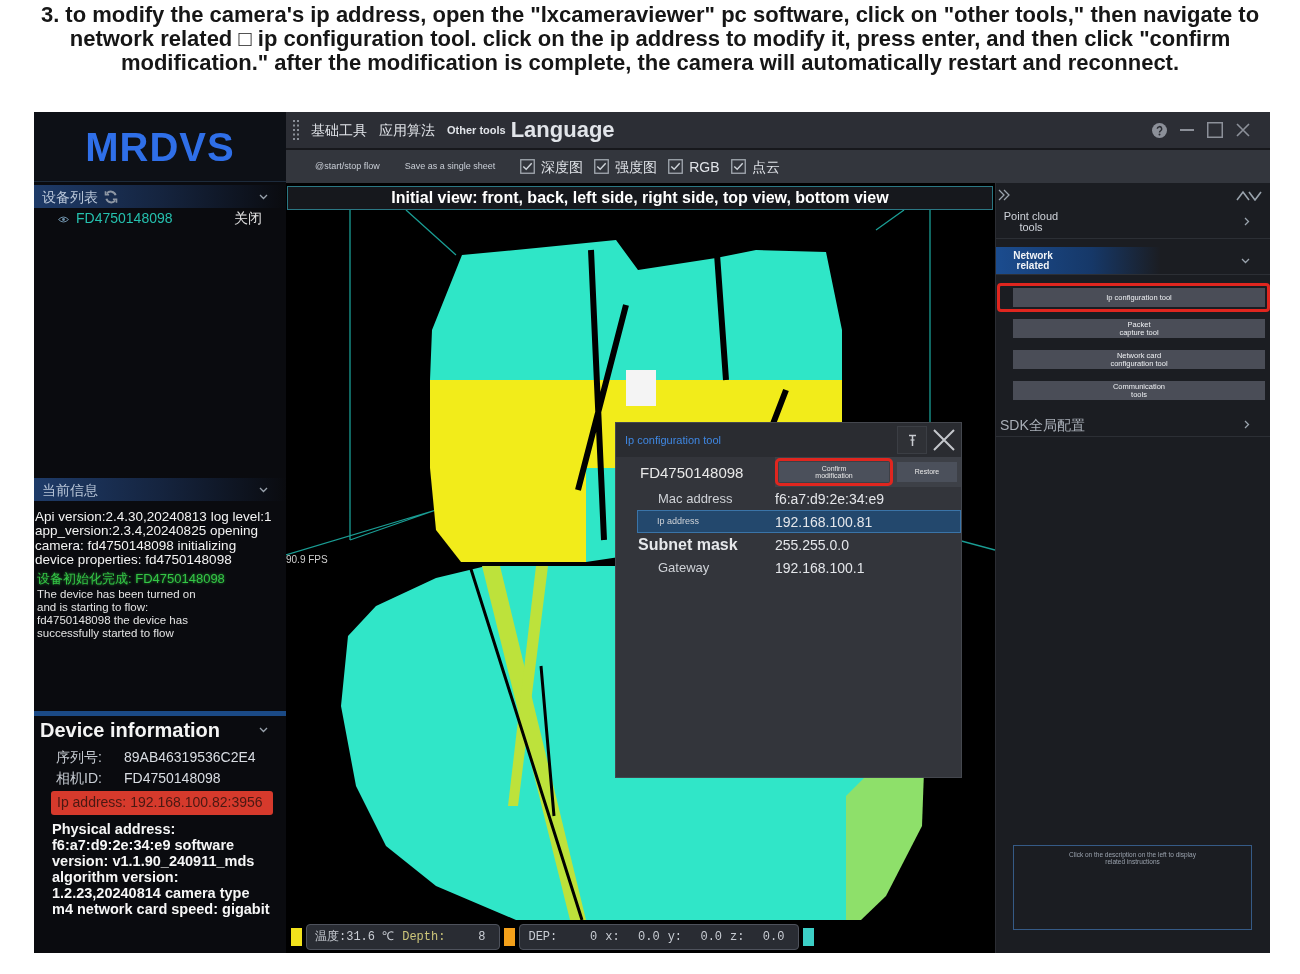  What do you see at coordinates (117, 613) in the screenshot?
I see `log-text: The device has been turned on and is starting to flow: fd4750148098 the device has successfully started to flow` at bounding box center [117, 613].